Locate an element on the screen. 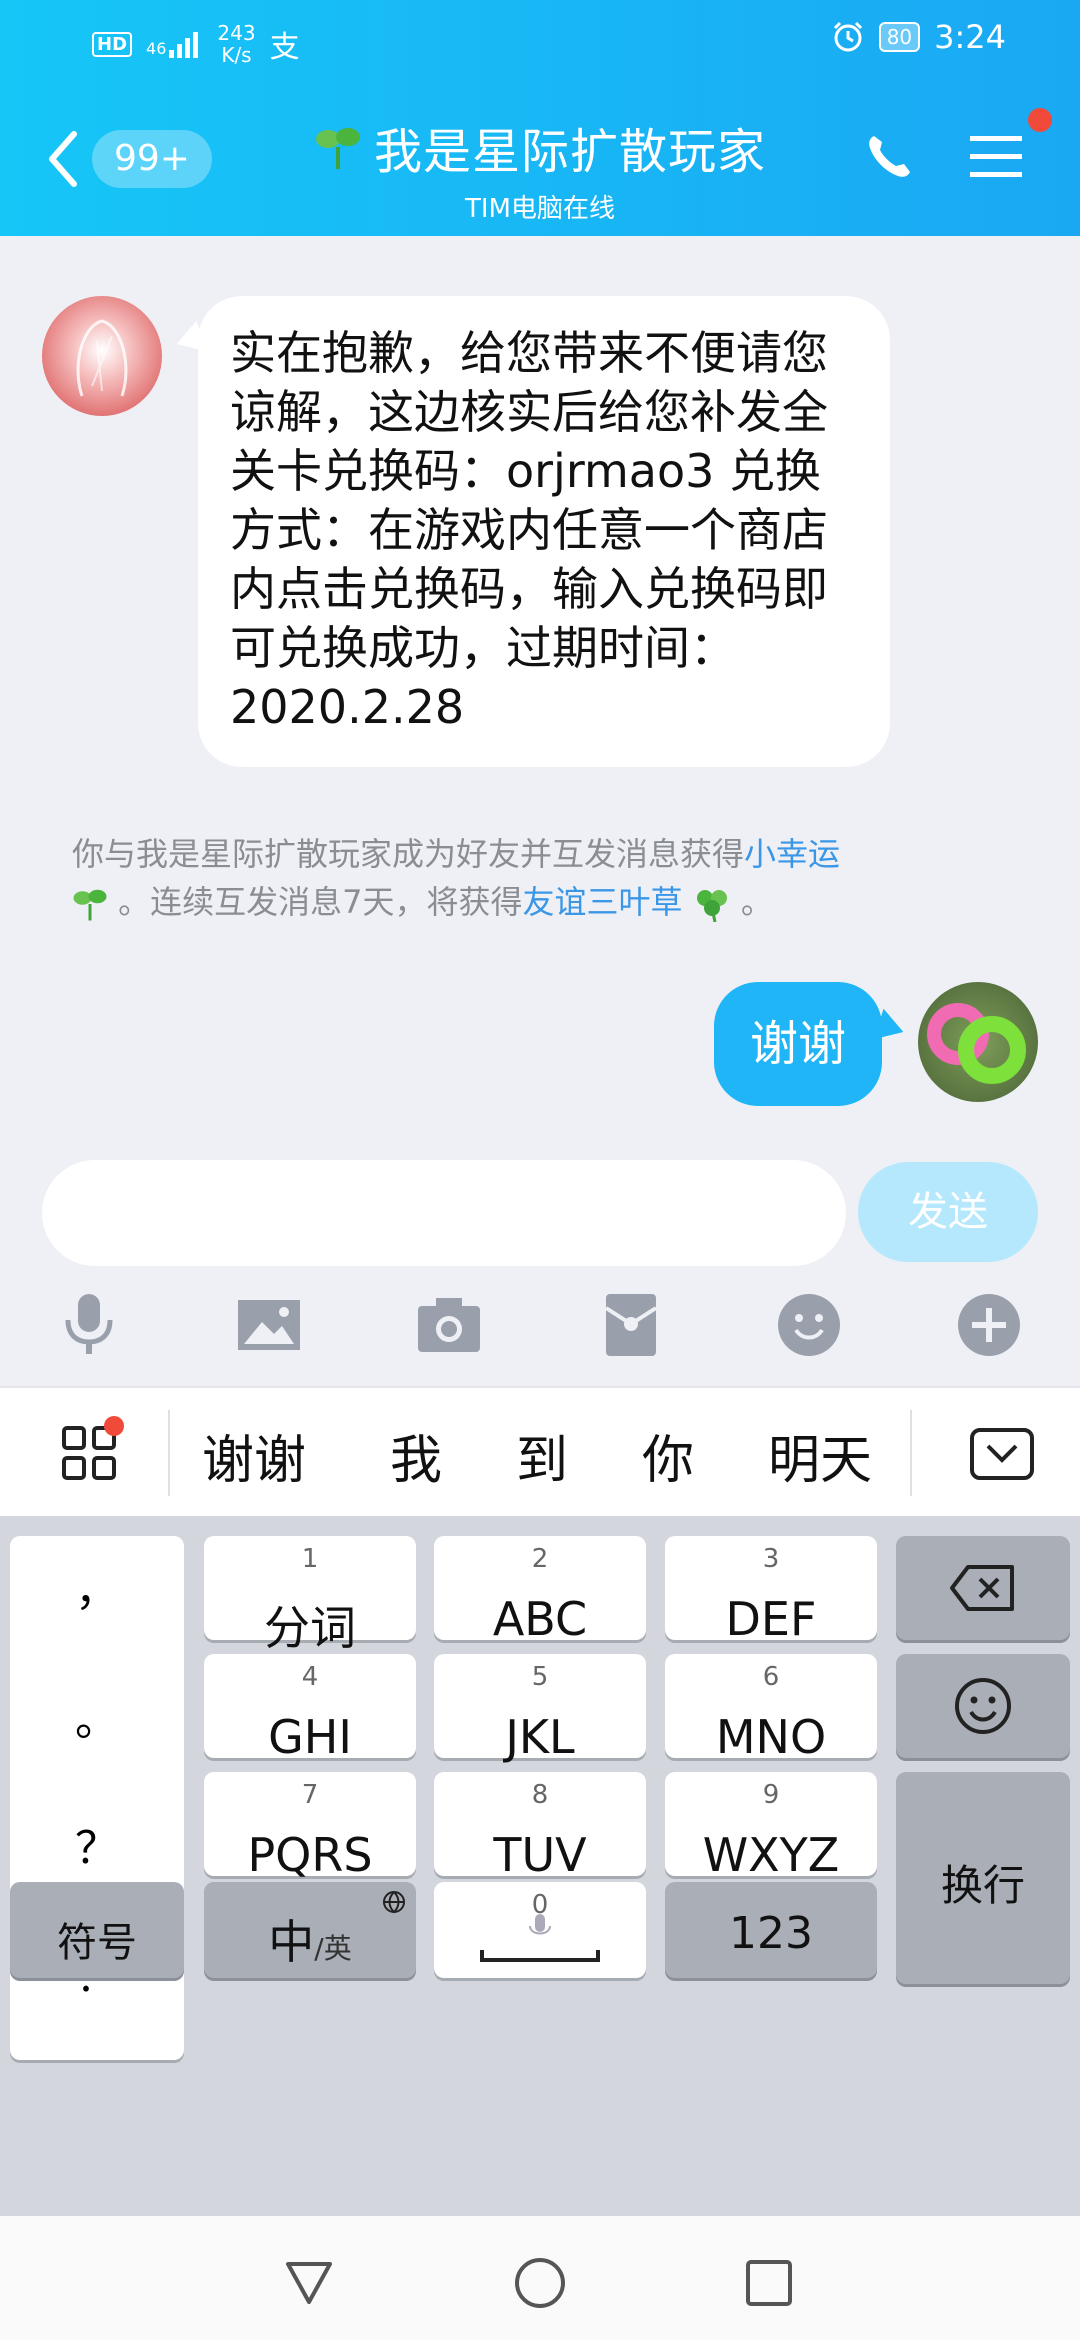 Image resolution: width=1080 pixels, height=2340 pixels. signal-icon: 46 is located at coordinates (174, 44).